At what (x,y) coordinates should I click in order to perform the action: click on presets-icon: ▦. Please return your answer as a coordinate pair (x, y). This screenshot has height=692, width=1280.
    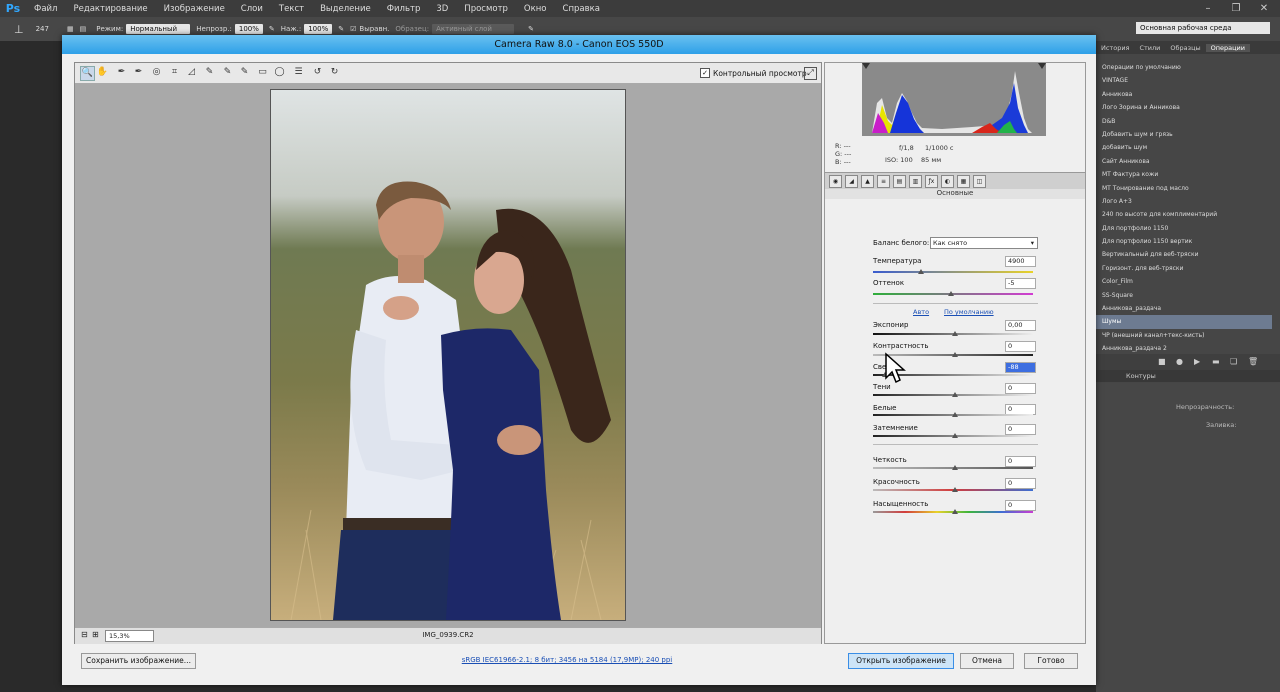
    Looking at the image, I should click on (963, 181).